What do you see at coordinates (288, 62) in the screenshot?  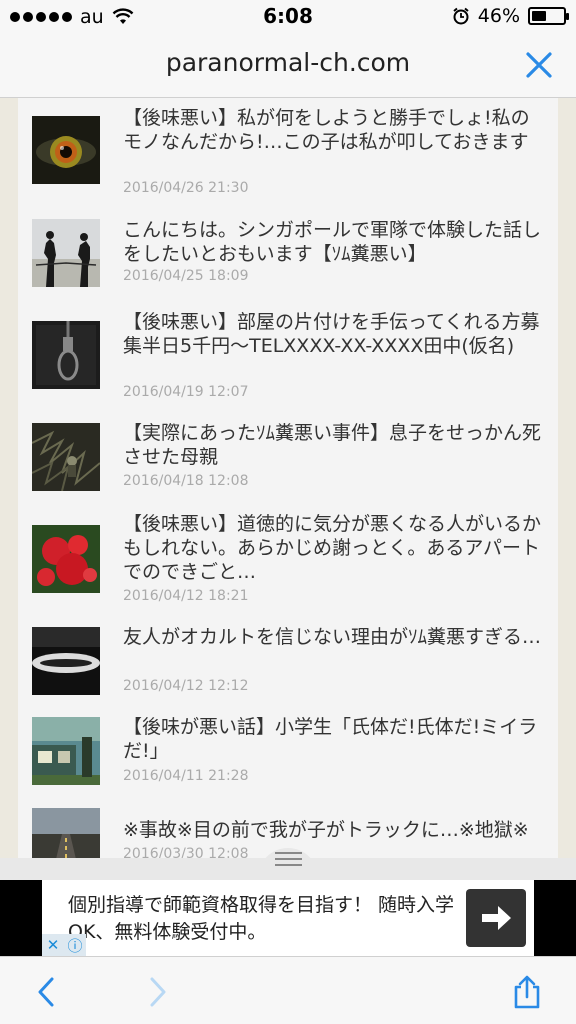 I see `url-text: paranormal-ch.com` at bounding box center [288, 62].